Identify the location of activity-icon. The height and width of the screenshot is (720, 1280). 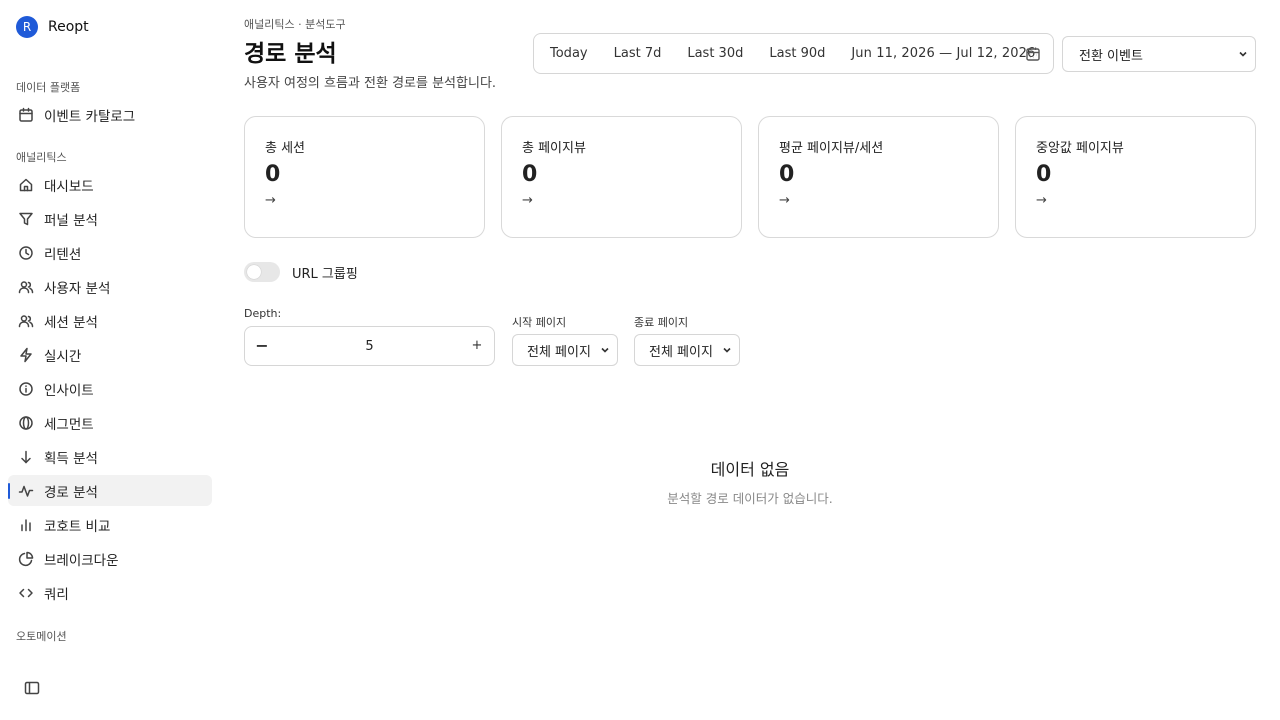
(26, 491).